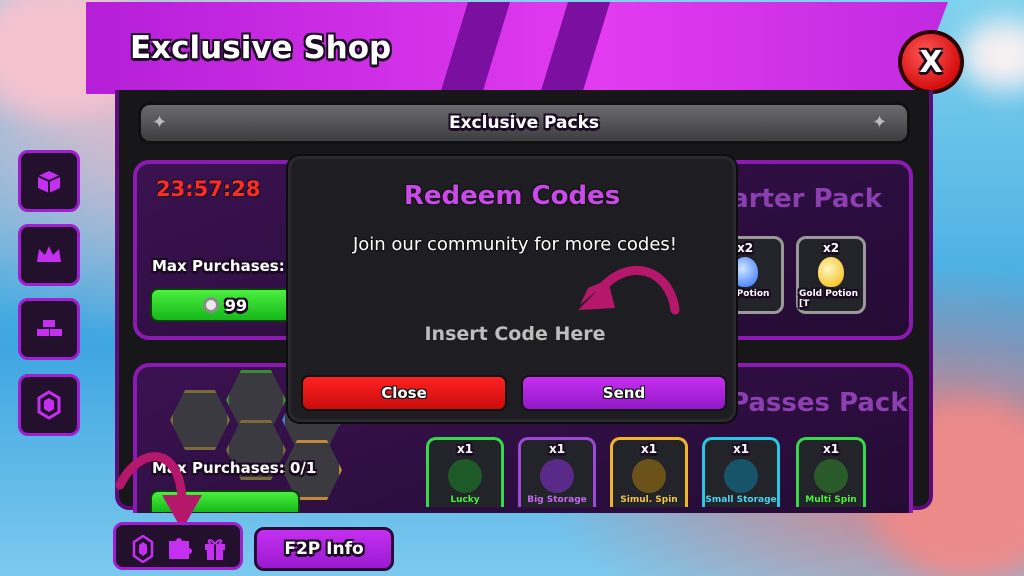 This screenshot has width=1024, height=576. I want to click on item-name: Gold Potion [T, so click(828, 299).